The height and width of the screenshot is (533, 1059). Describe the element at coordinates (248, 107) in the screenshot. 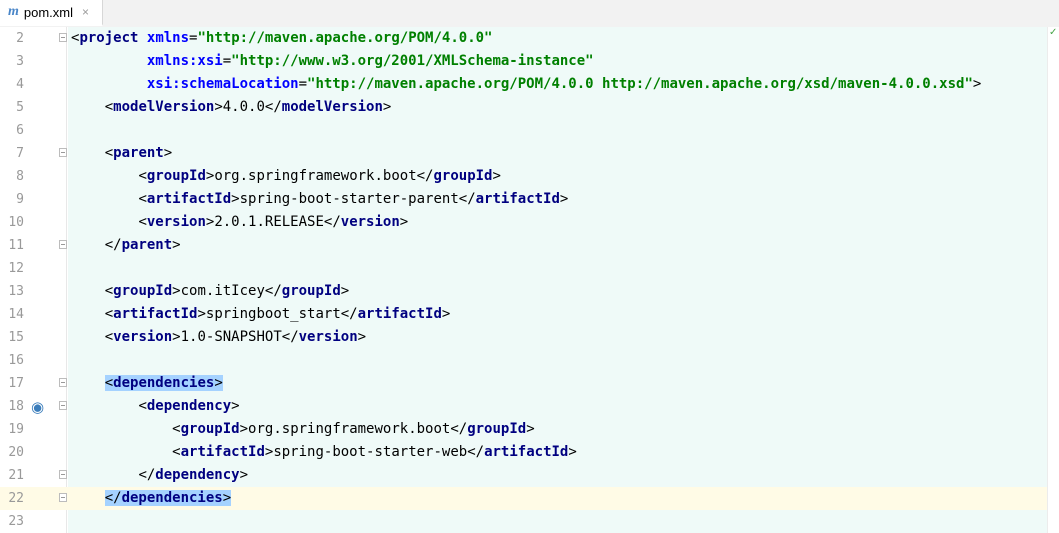

I see `code-text: <modelVersion>4.0.0</modelVersion>` at that location.